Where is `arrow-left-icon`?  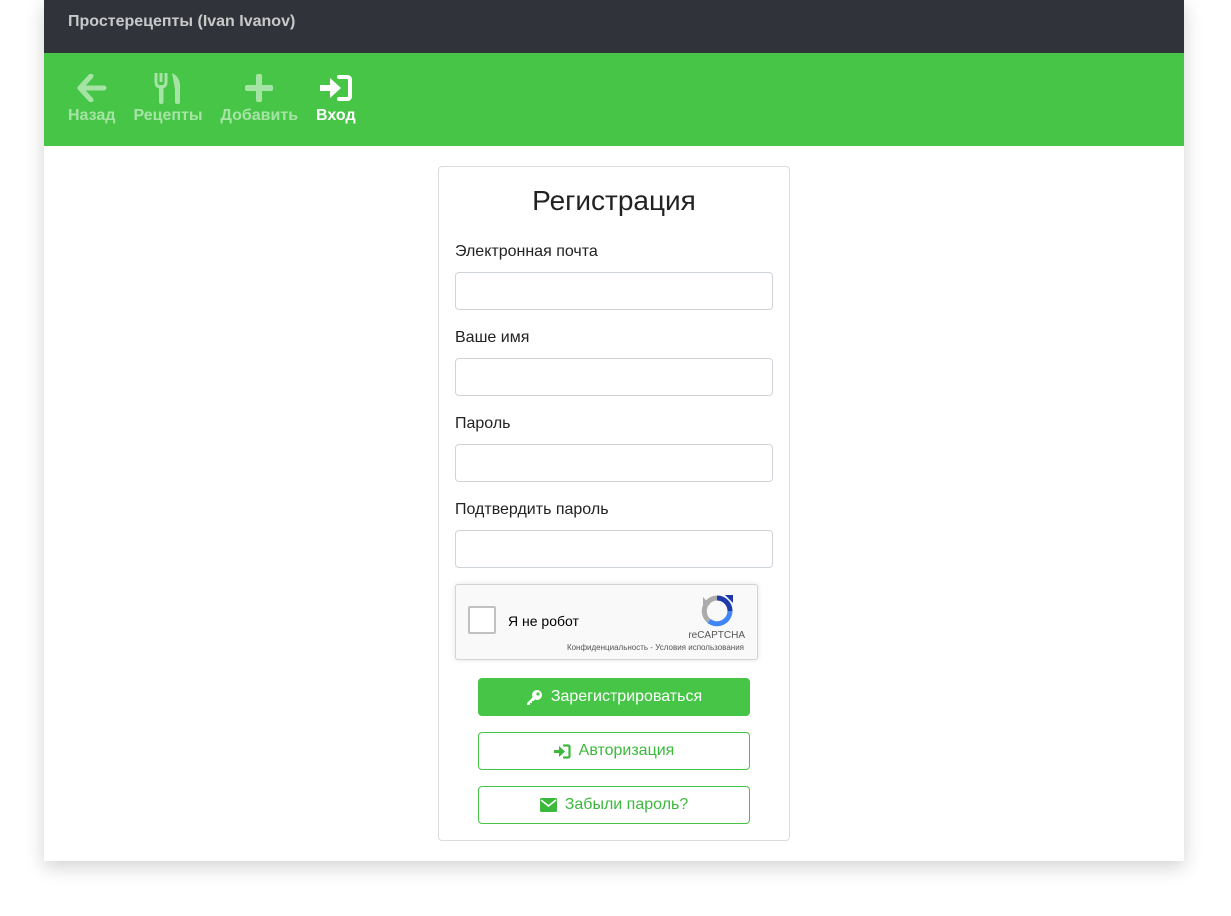
arrow-left-icon is located at coordinates (92, 88).